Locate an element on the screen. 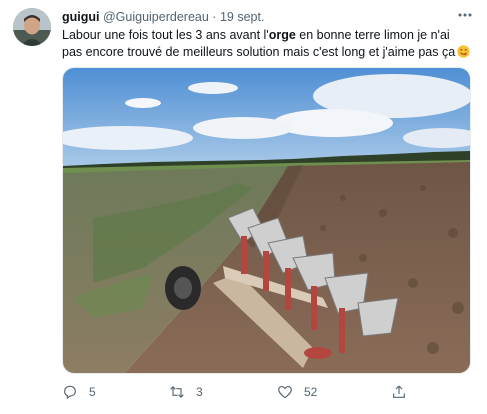 The height and width of the screenshot is (414, 487). tweet-actions: 5 3 52 is located at coordinates (272, 392).